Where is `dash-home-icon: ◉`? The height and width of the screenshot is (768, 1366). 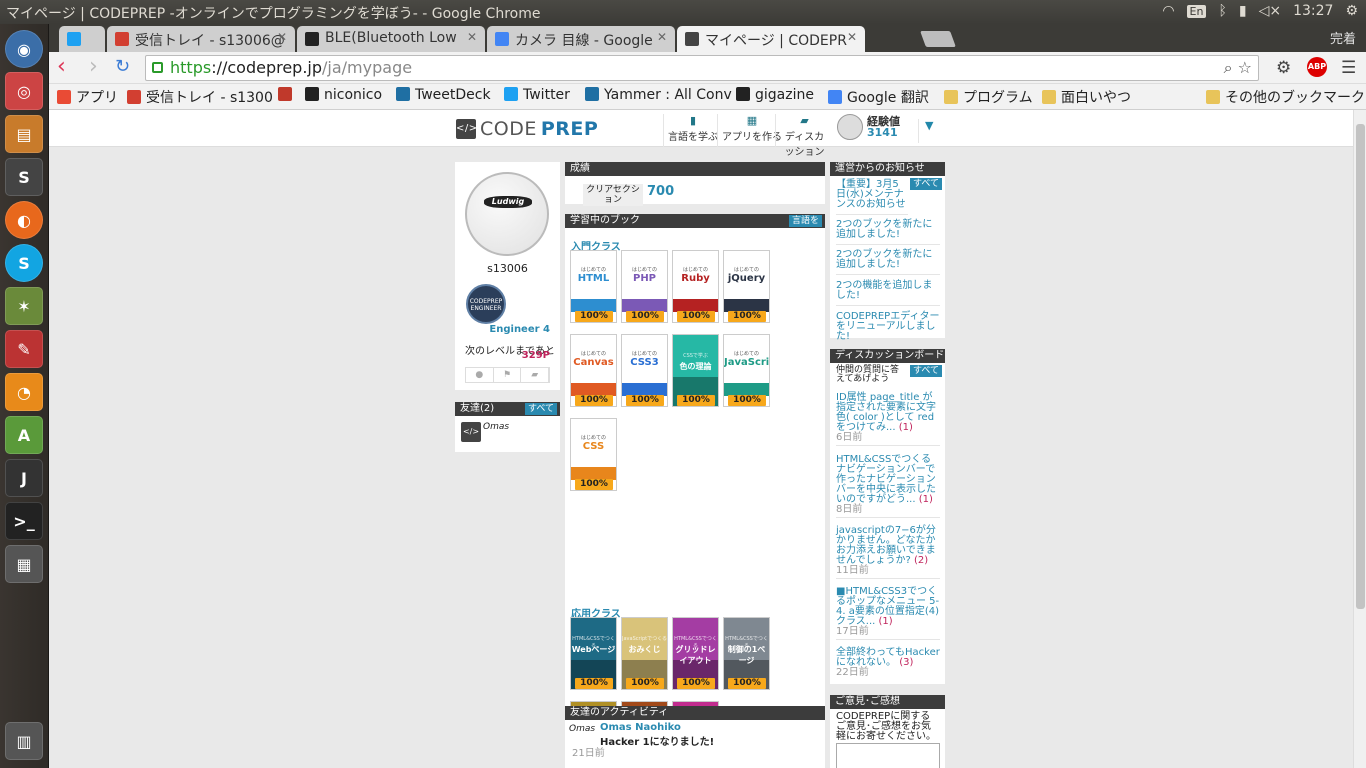 dash-home-icon: ◉ is located at coordinates (24, 49).